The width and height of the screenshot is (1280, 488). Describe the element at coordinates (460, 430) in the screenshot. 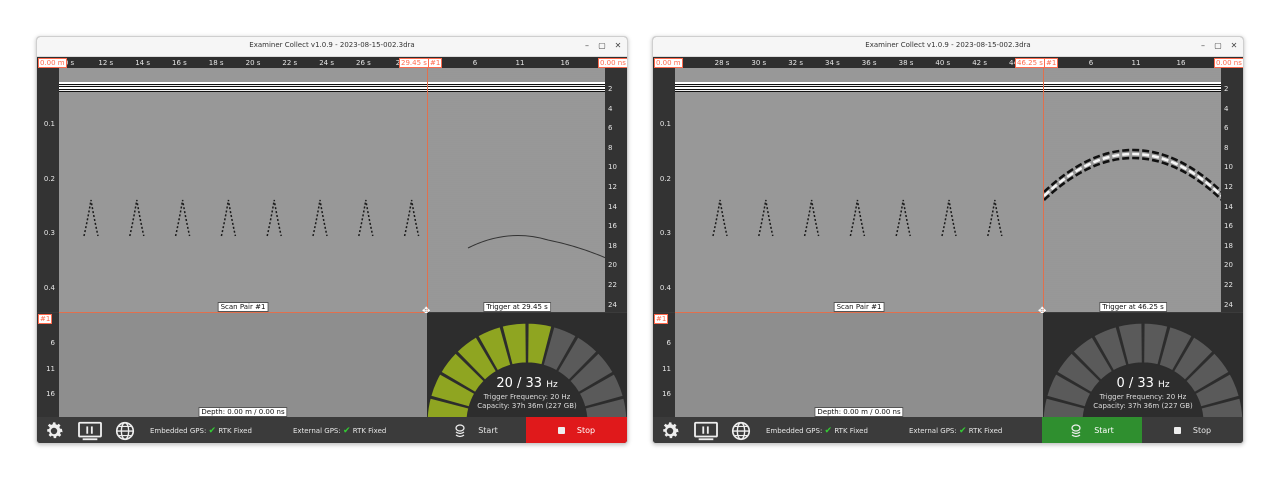

I see `satellite-dish-icon` at that location.